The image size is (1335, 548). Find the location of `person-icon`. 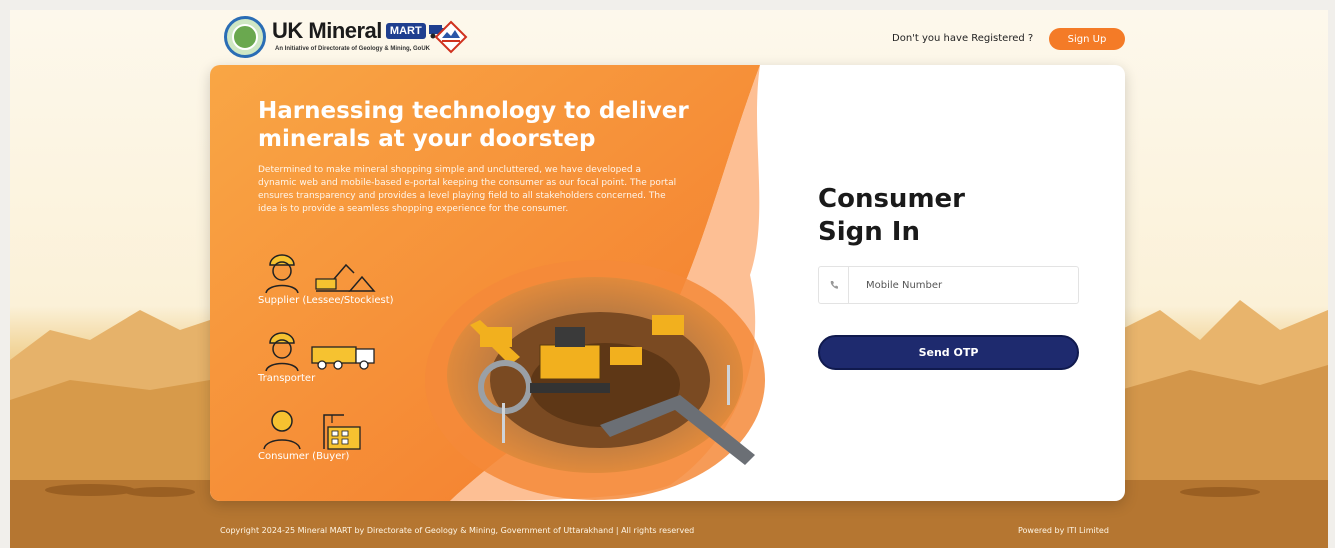

person-icon is located at coordinates (312, 430).